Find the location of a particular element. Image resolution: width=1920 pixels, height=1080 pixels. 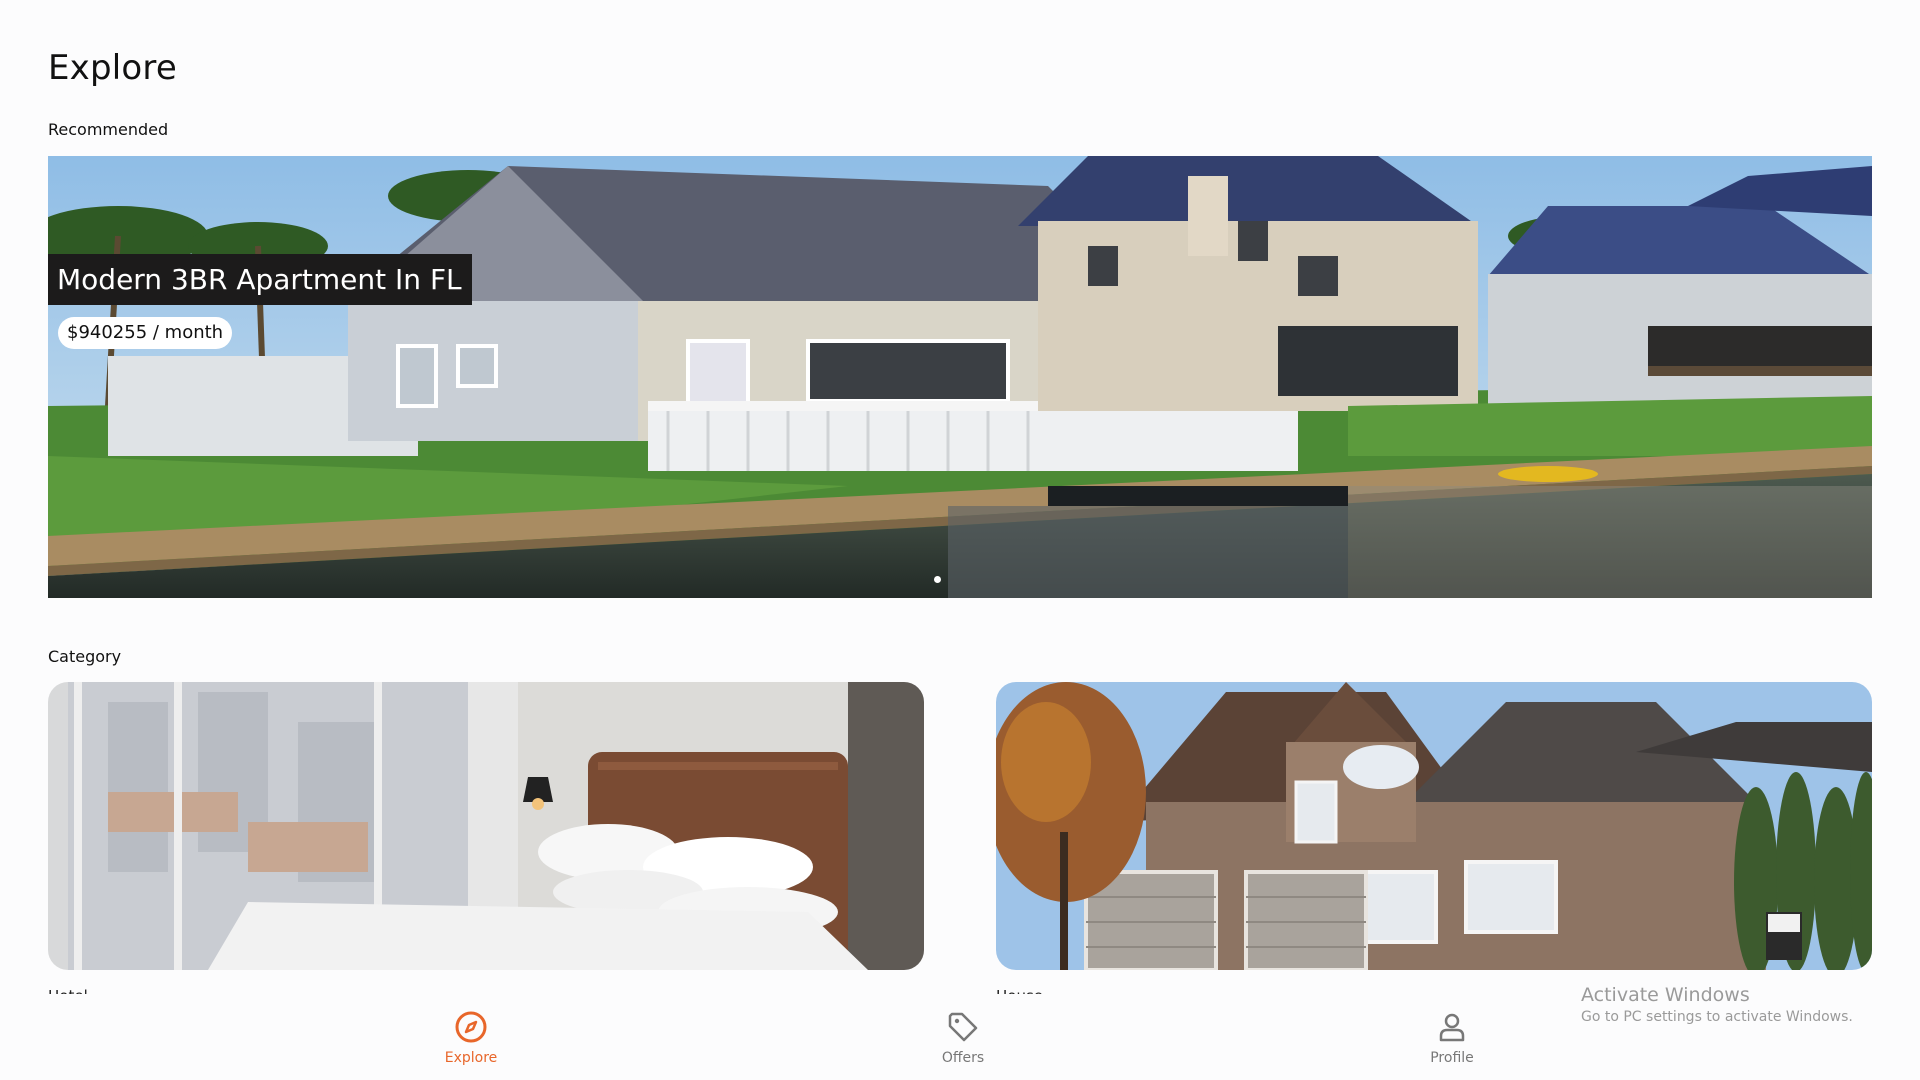

category-label: Category is located at coordinates (85, 656).